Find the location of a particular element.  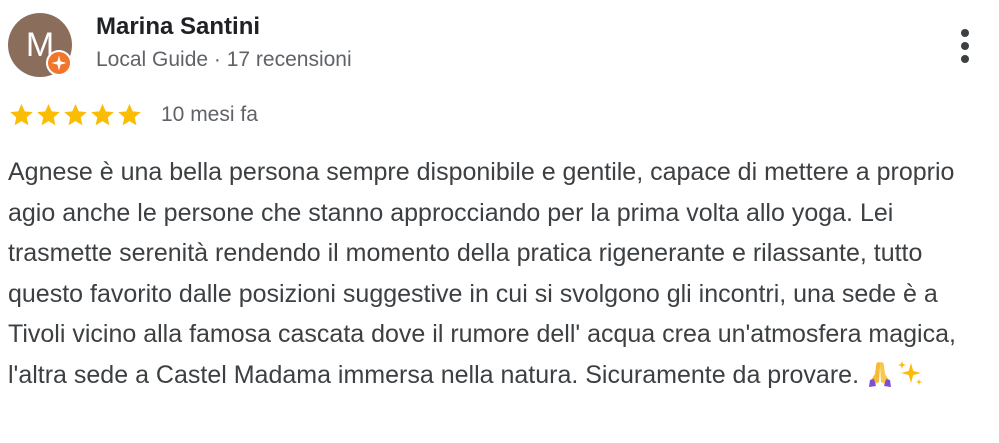

star-rating is located at coordinates (75, 115).